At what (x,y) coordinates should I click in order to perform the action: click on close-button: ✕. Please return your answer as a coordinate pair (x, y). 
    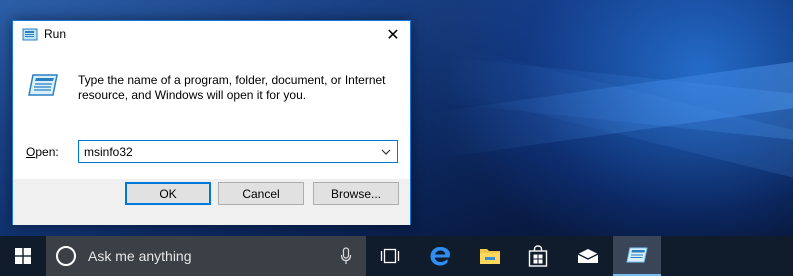
    Looking at the image, I should click on (393, 35).